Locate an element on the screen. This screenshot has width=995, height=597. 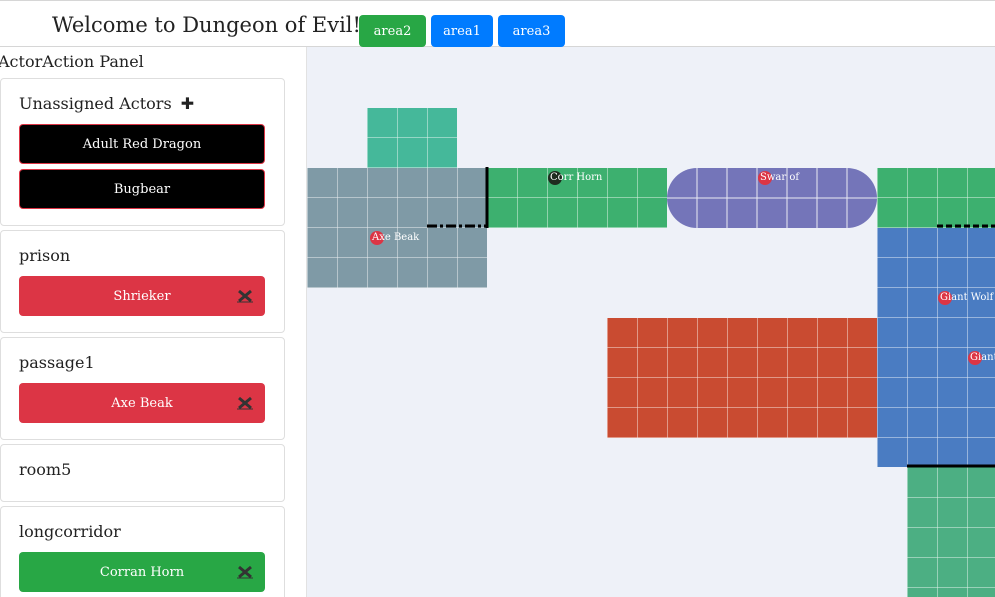
actor-button-adult-red-dragon: Adult Red Dragon is located at coordinates (142, 144).